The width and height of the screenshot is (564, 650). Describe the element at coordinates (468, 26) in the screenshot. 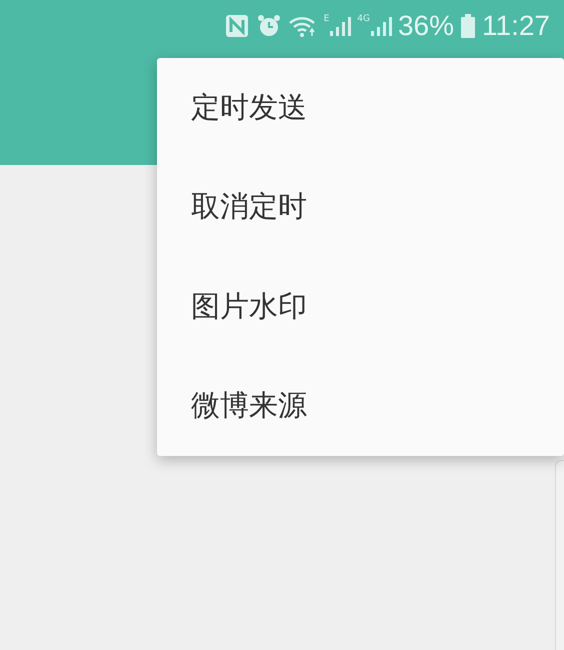

I see `battery-icon` at that location.